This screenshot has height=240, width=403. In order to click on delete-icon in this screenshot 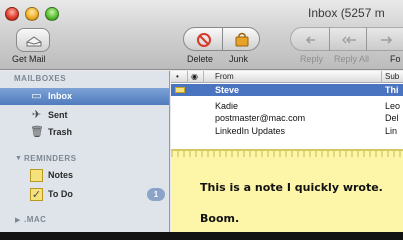, I will do `click(204, 40)`.